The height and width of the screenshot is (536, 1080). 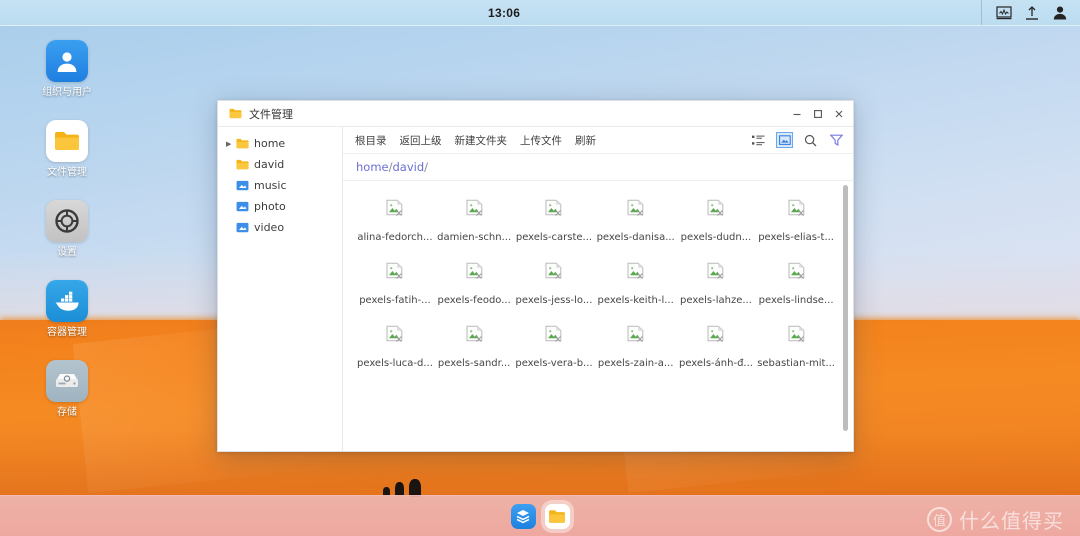 I want to click on desktop-icon-files: 文件管理, so click(x=67, y=149).